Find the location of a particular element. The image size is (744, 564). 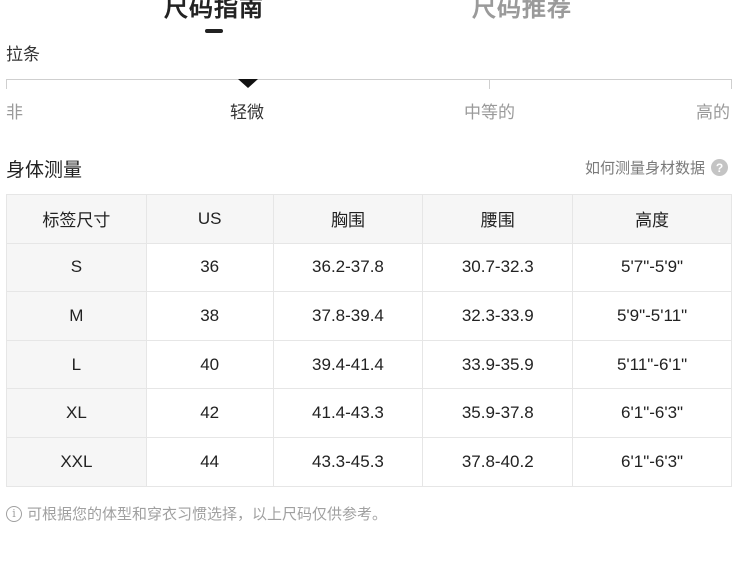

cell-waist: 30.7-32.3 is located at coordinates (498, 267).